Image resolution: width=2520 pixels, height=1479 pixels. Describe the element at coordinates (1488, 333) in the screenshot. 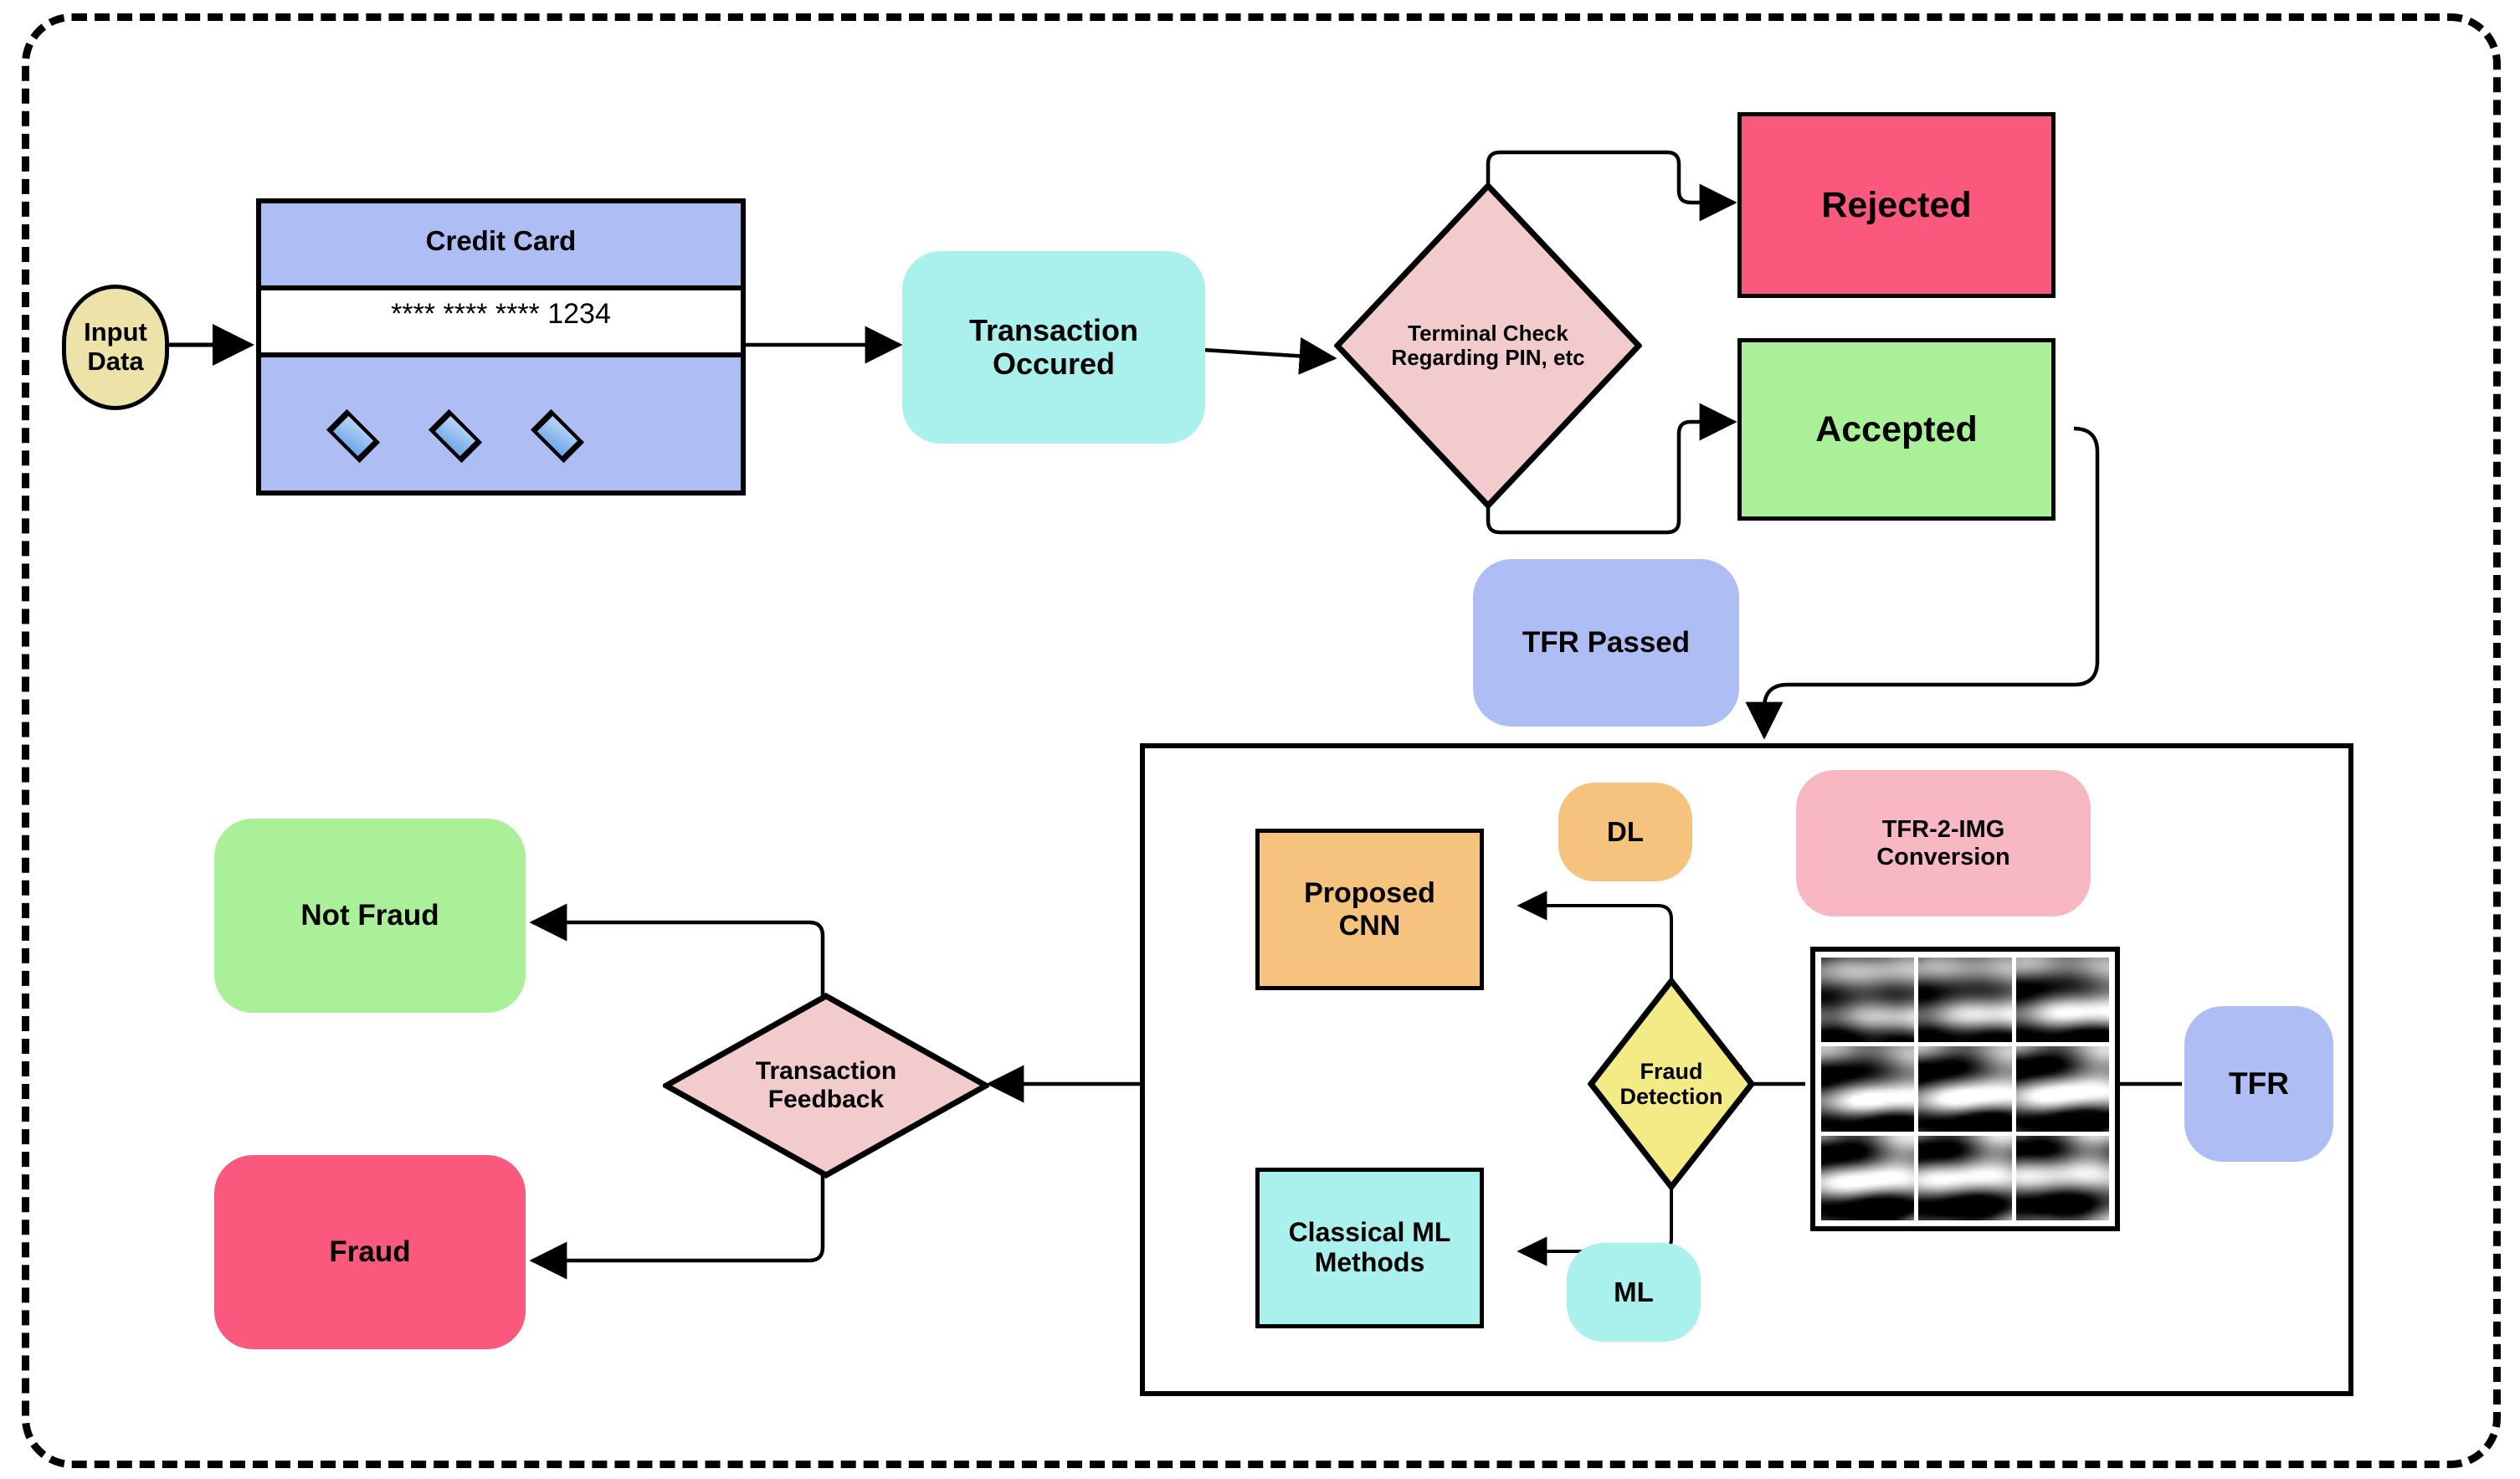

I see `terminal-check-line1: Terminal Check` at that location.